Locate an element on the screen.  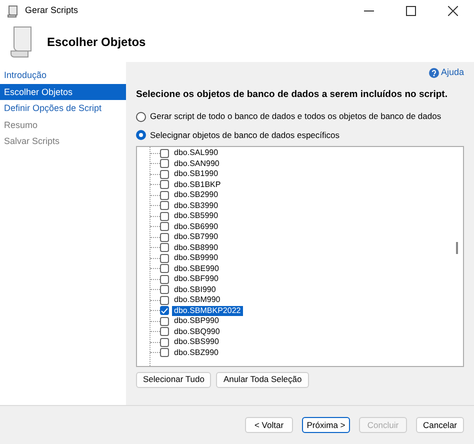
tree-item: dbo.SBZ990 is located at coordinates (196, 353).